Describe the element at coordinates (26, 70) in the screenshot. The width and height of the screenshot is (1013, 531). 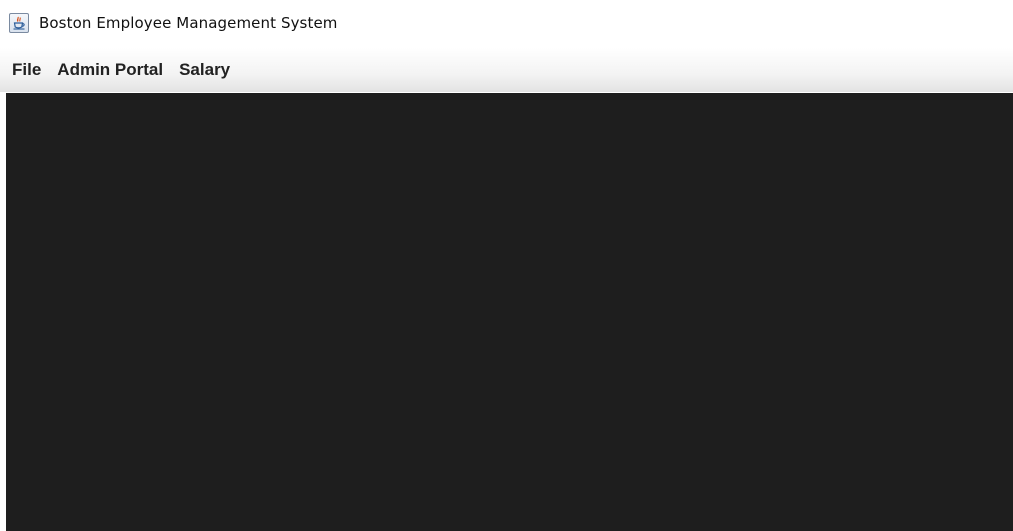
I see `menu-file: File` at that location.